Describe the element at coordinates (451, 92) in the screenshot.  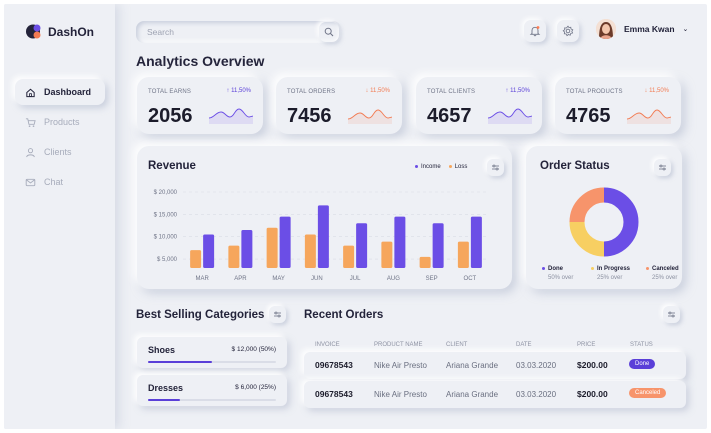
I see `stat-label: TOTAL CLIENTS` at that location.